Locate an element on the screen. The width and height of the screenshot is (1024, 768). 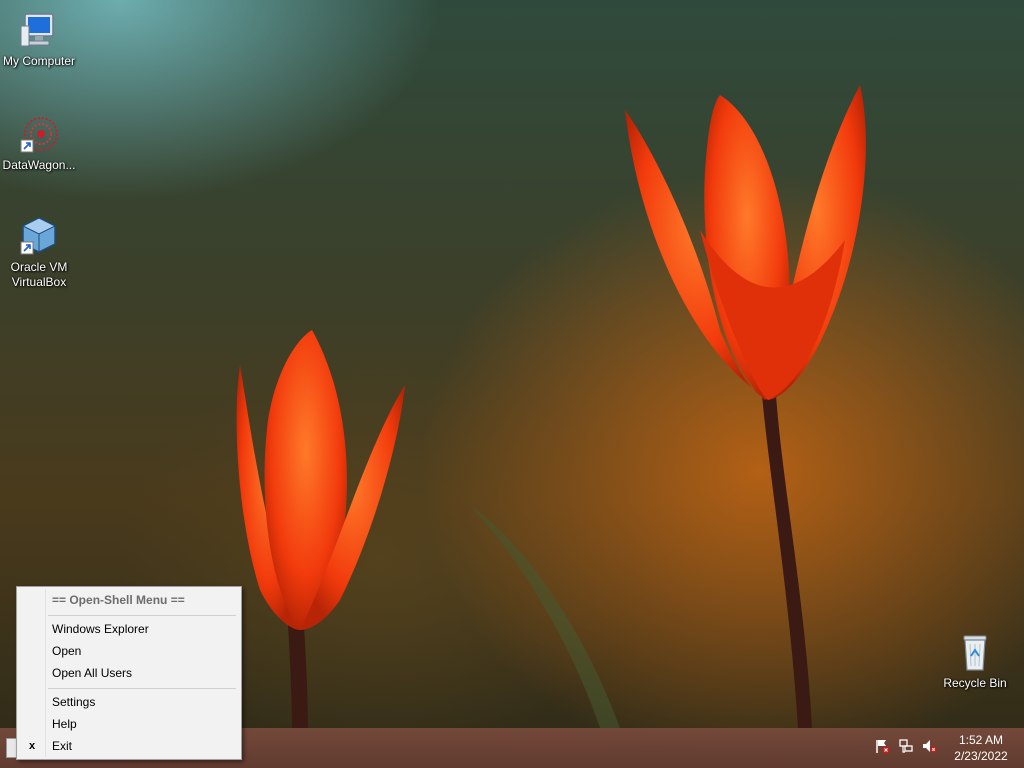
desktop-icon-my-computer: My Computer is located at coordinates (39, 38).